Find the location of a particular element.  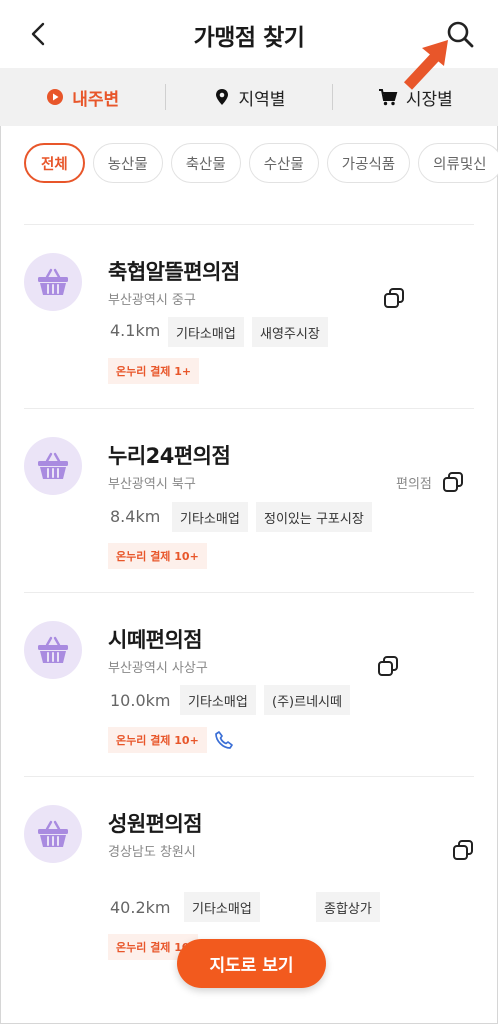

store-name: 시떼편의점 is located at coordinates (155, 640).